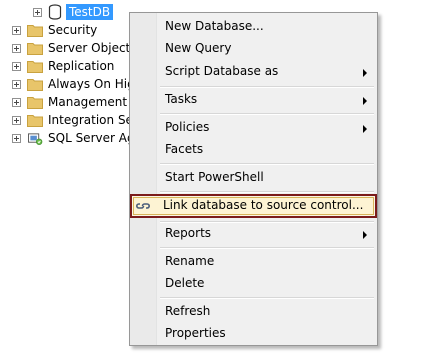  I want to click on menu-item-label: Refresh, so click(188, 311).